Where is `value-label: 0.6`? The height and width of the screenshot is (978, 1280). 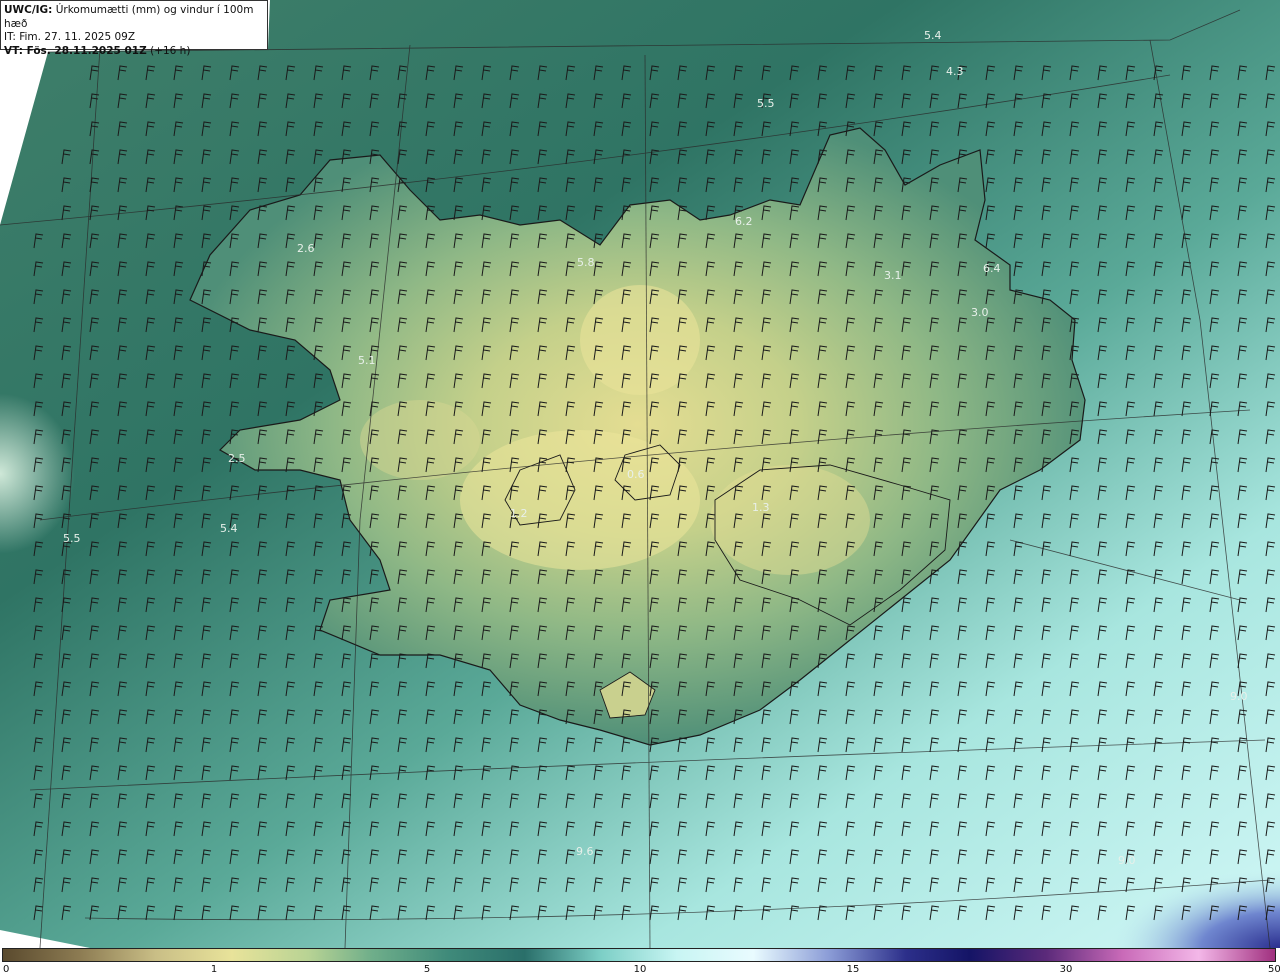
value-label: 0.6 is located at coordinates (636, 474).